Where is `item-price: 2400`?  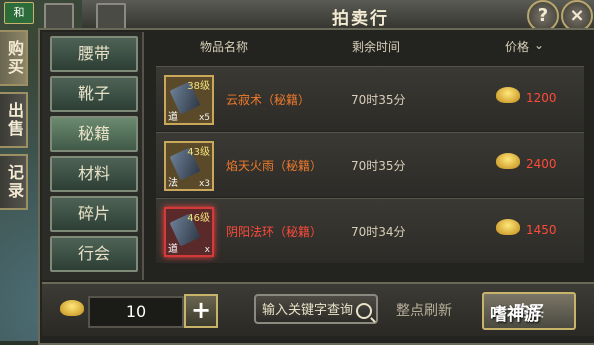 item-price: 2400 is located at coordinates (541, 164).